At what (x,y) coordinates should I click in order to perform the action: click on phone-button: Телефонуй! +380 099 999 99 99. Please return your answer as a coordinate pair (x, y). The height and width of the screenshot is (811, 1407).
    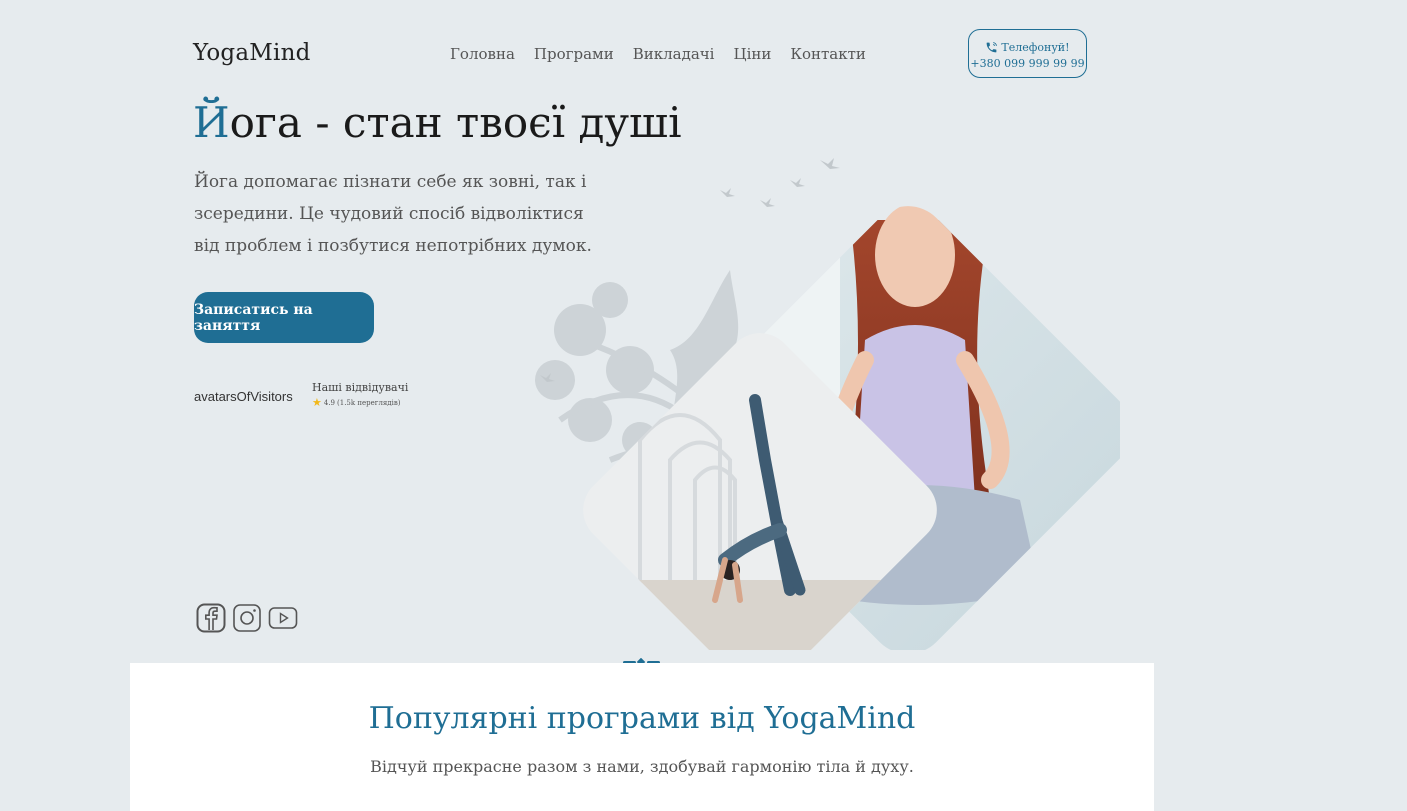
    Looking at the image, I should click on (1027, 53).